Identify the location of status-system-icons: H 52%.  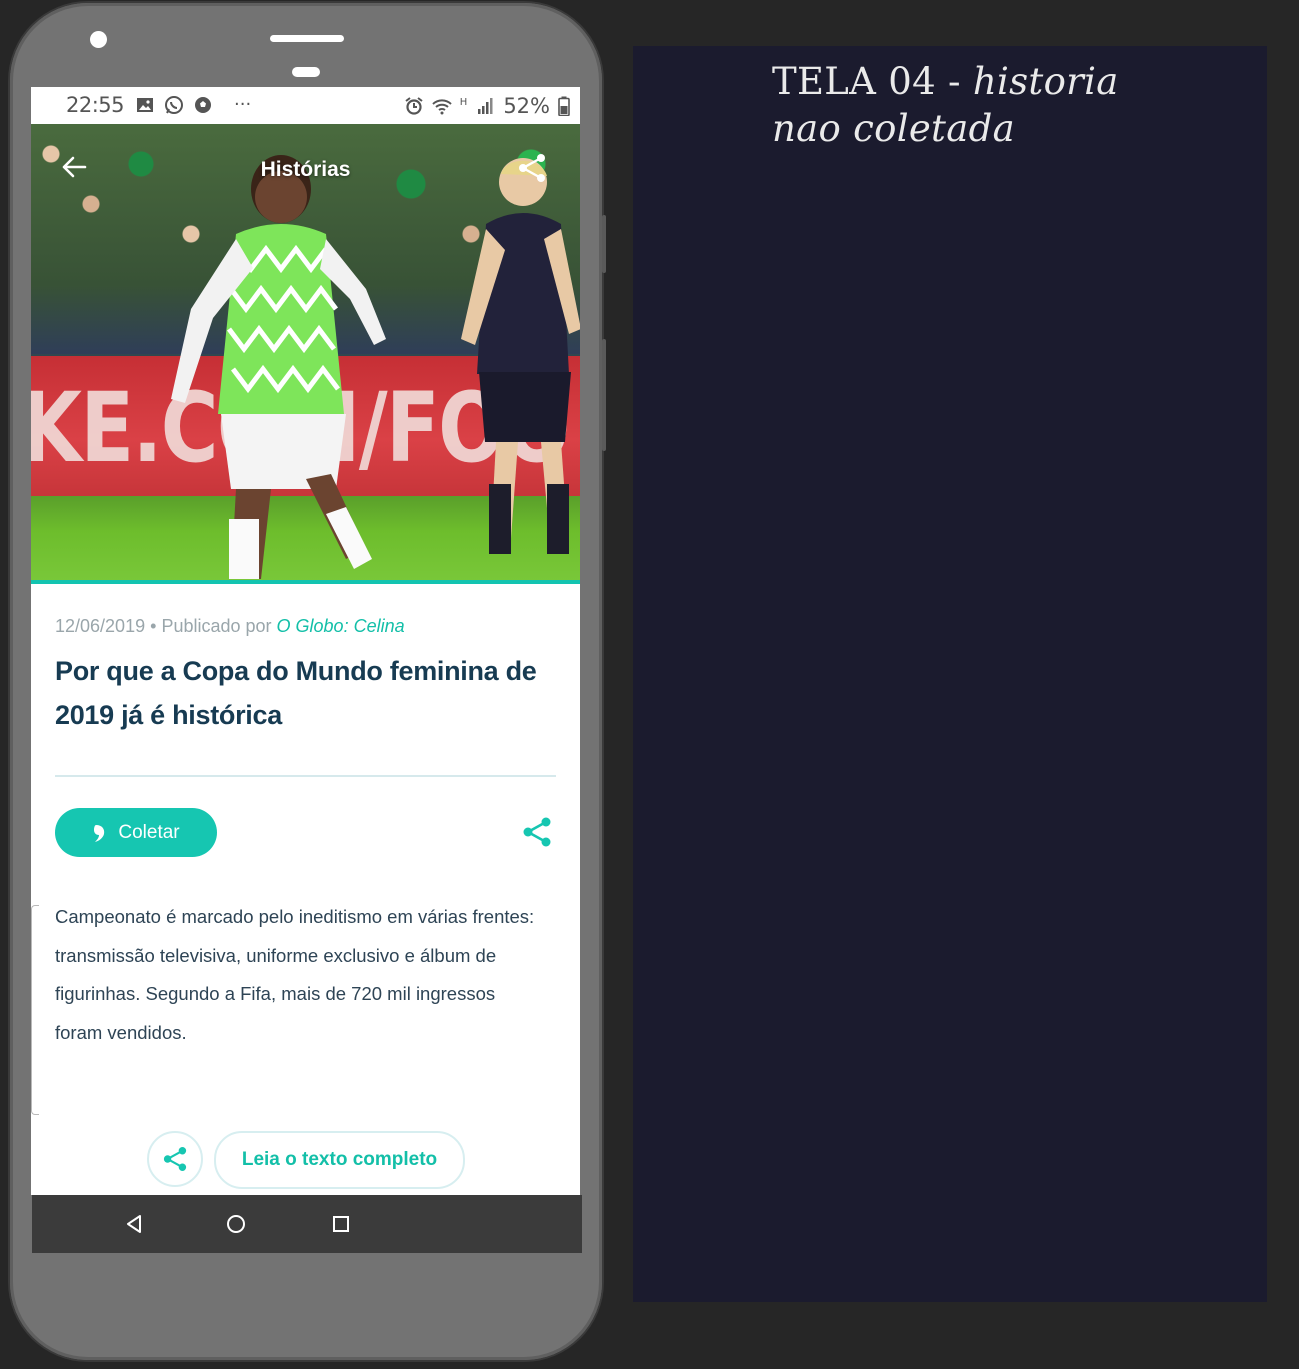
(487, 106).